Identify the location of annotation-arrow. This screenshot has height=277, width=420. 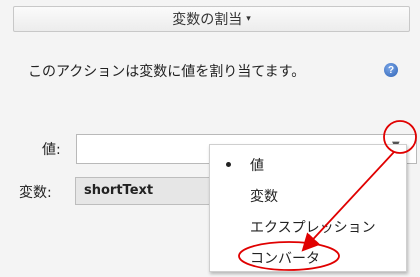
(348, 201).